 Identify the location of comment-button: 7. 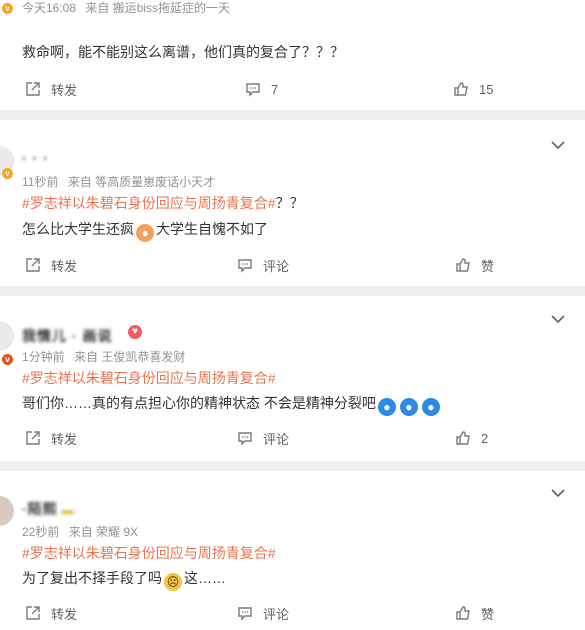
(261, 89).